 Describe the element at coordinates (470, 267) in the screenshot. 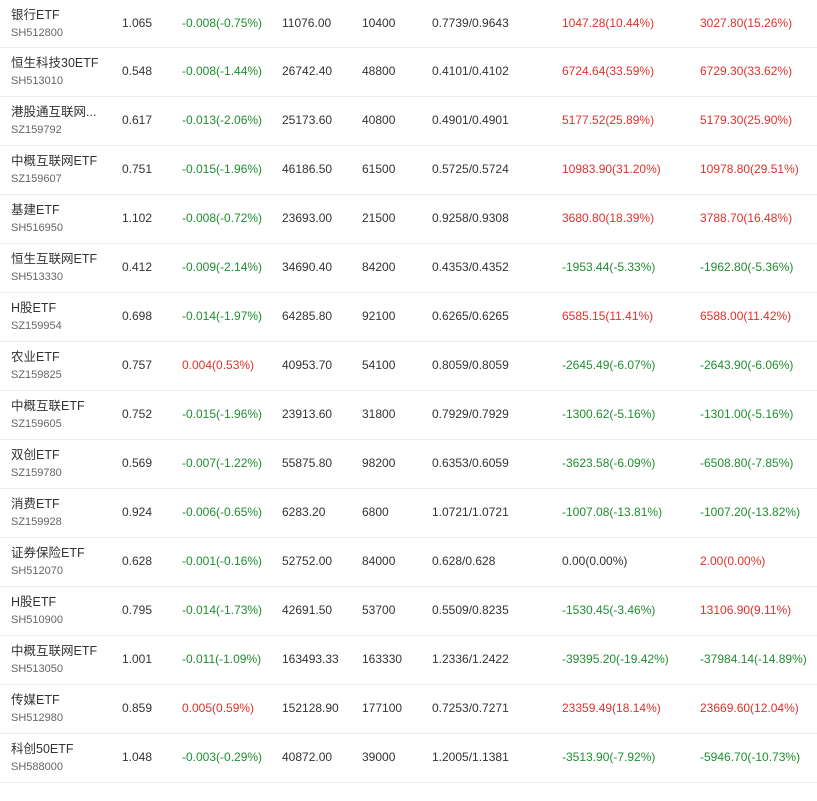

I see `cost-price: 0.4353/0.4352` at that location.